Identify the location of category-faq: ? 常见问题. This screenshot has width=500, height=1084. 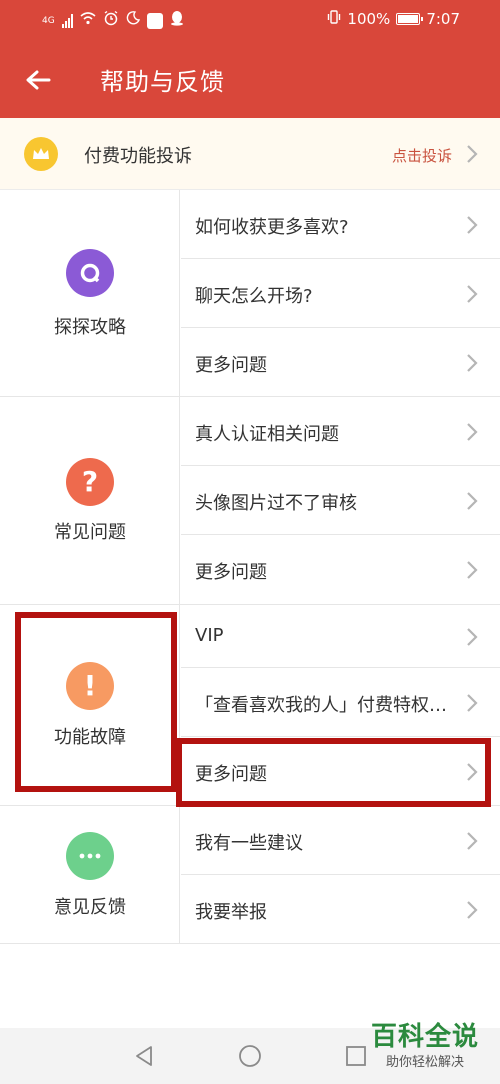
(90, 500).